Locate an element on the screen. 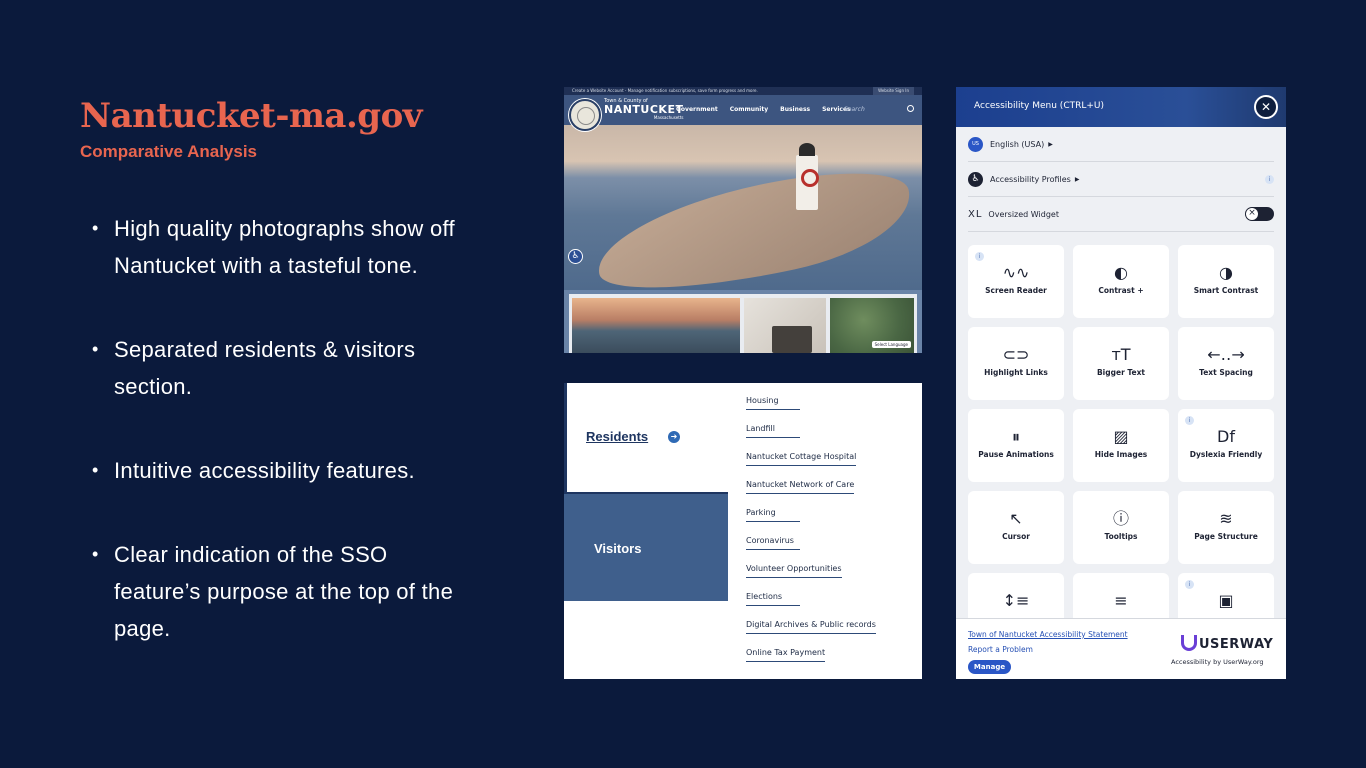  tile-label: Page Structure is located at coordinates (1226, 536).